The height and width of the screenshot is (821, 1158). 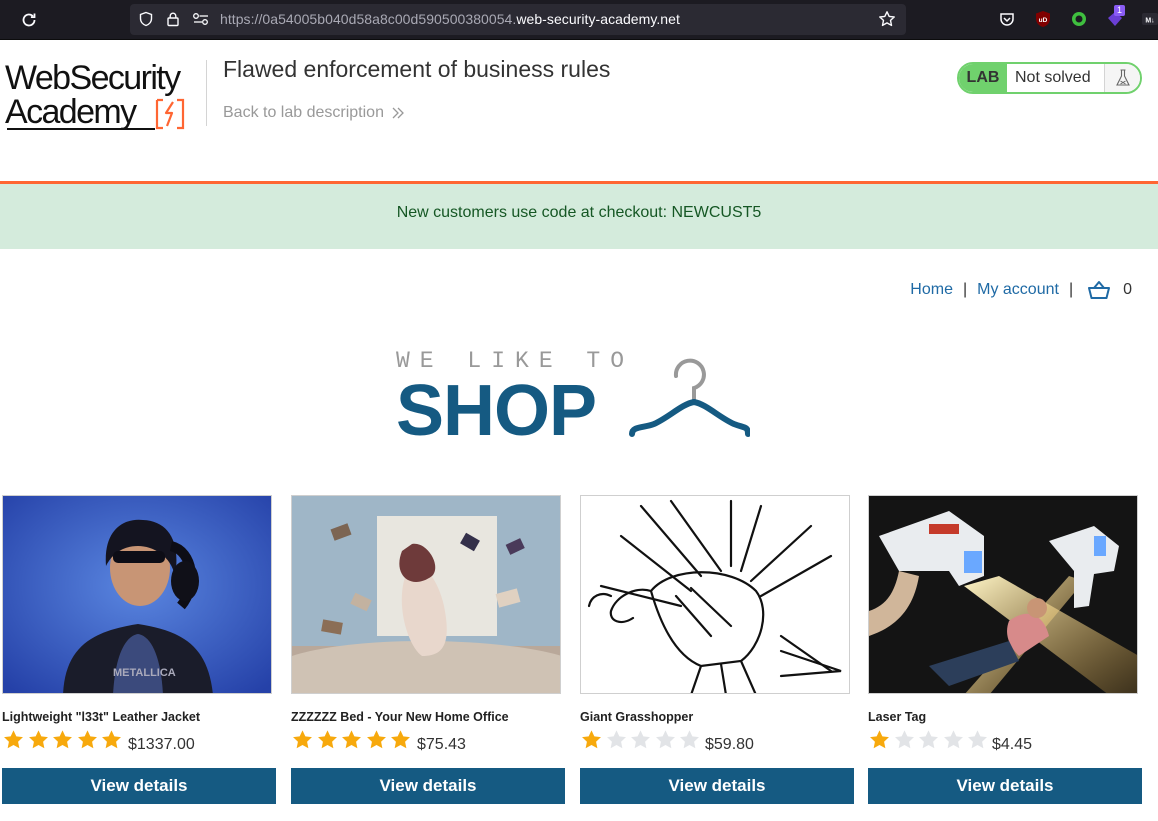 What do you see at coordinates (1149, 21) in the screenshot?
I see `svg-text: M↓` at bounding box center [1149, 21].